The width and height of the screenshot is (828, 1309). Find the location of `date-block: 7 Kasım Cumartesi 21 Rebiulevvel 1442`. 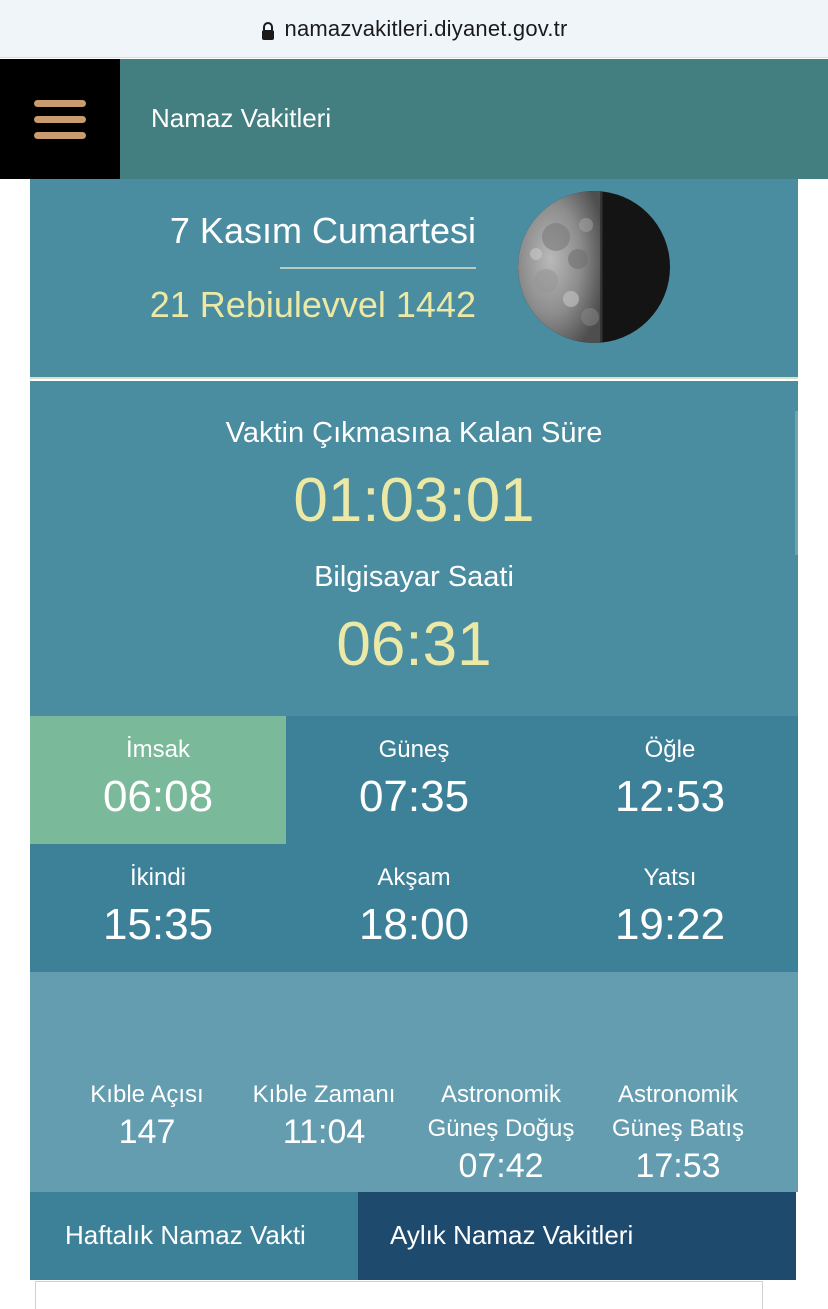

date-block: 7 Kasım Cumartesi 21 Rebiulevvel 1442 is located at coordinates (313, 268).